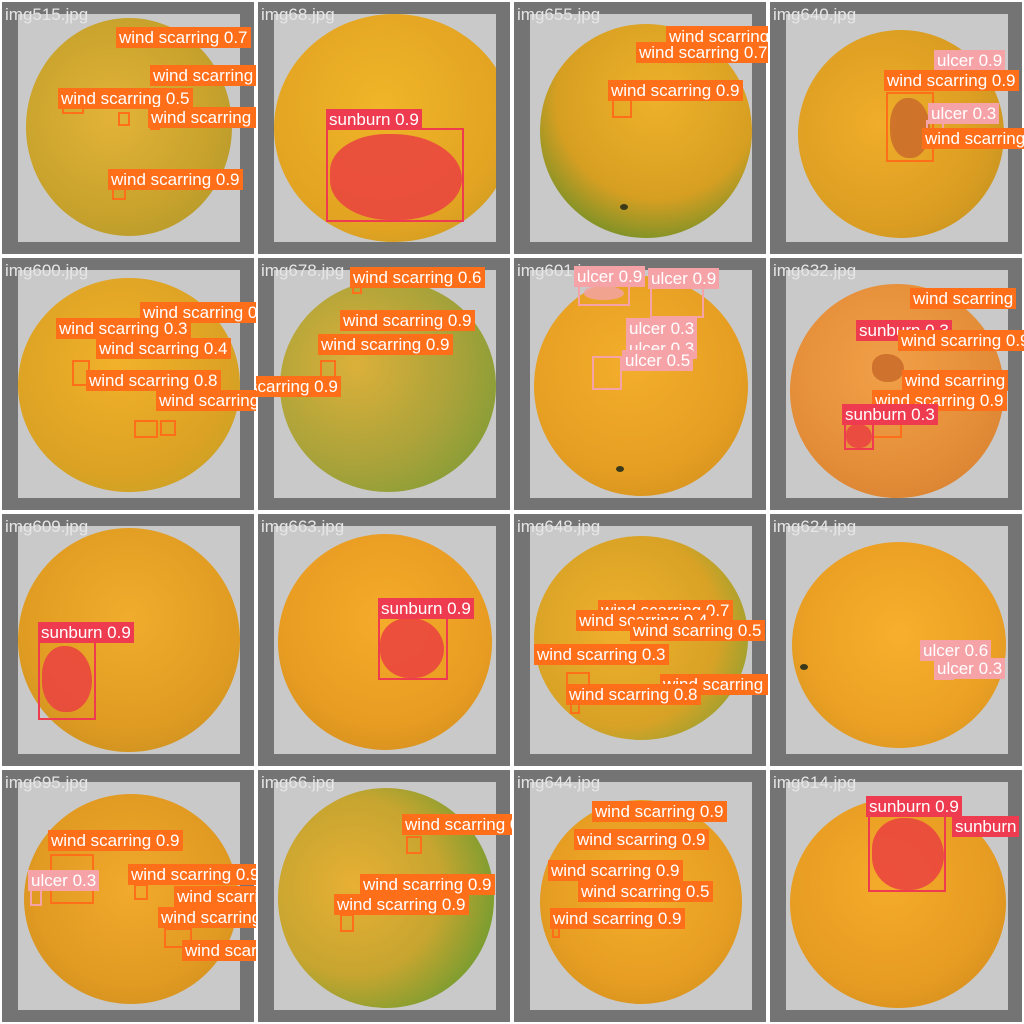 This screenshot has height=1024, width=1024. I want to click on filename-label: img695.jpg, so click(47, 782).